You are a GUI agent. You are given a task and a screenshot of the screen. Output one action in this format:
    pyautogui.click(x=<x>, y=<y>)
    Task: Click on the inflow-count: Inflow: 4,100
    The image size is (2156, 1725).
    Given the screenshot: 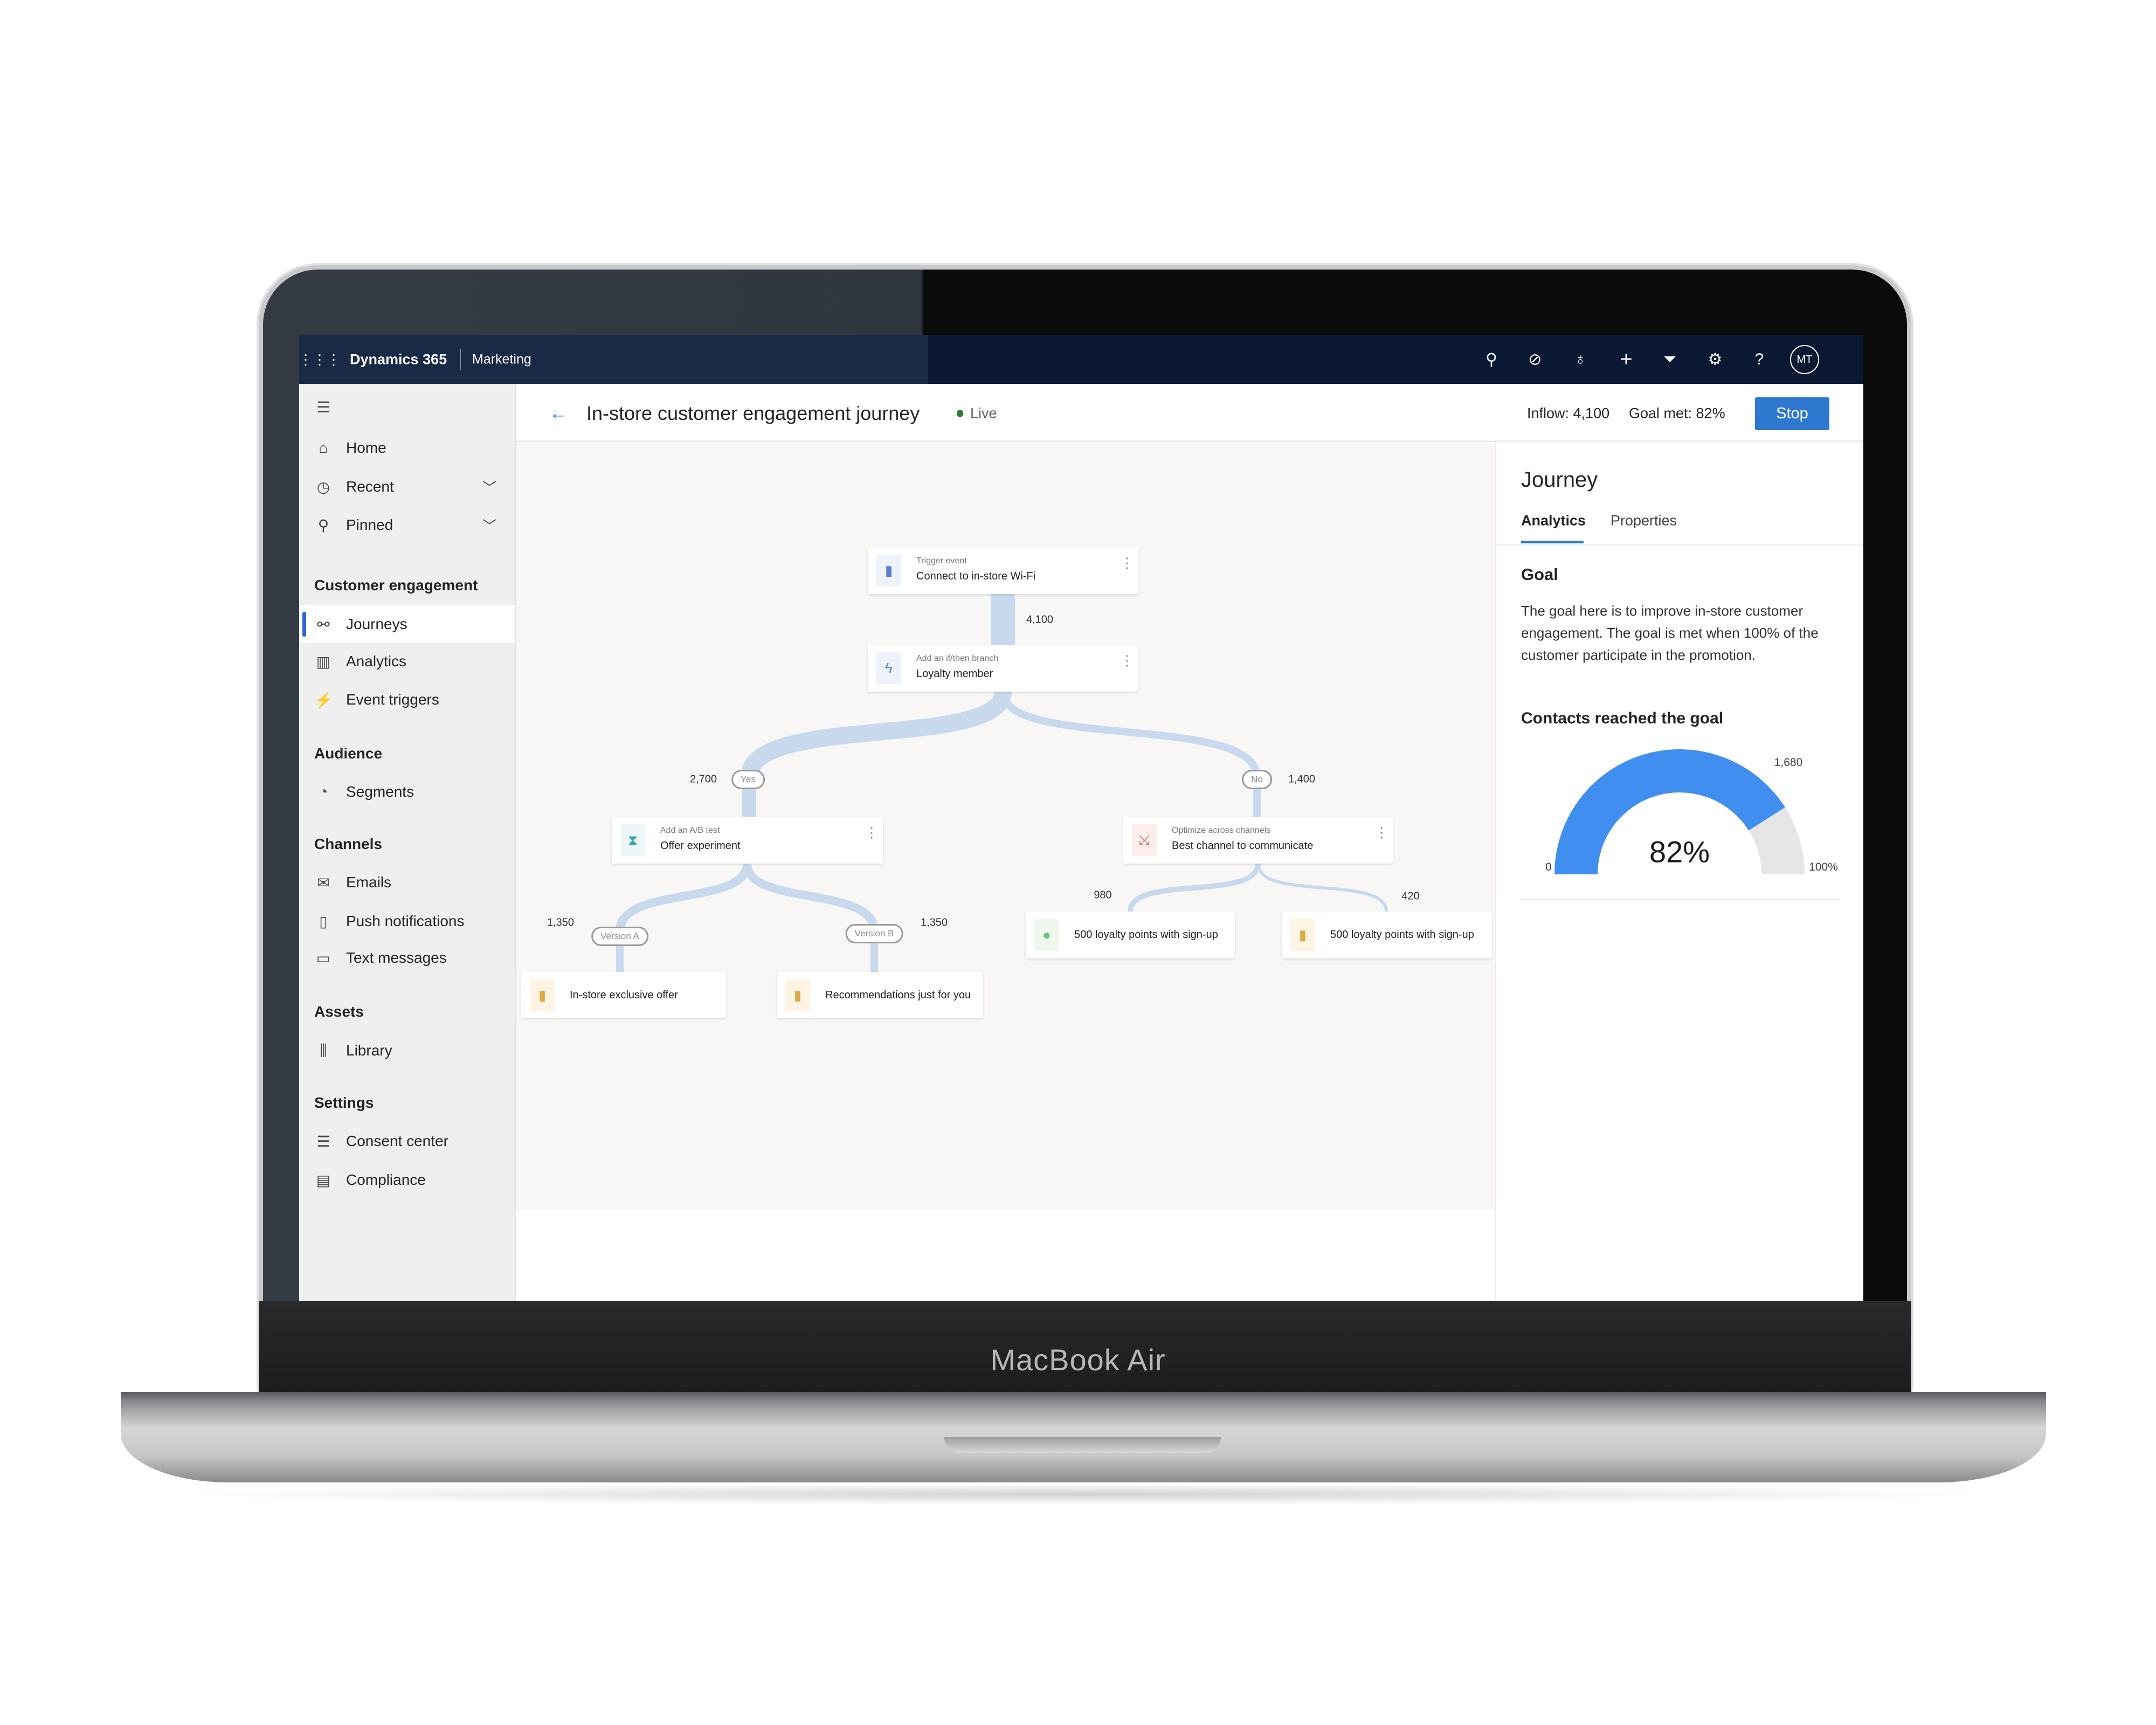 What is the action you would take?
    pyautogui.click(x=1568, y=413)
    